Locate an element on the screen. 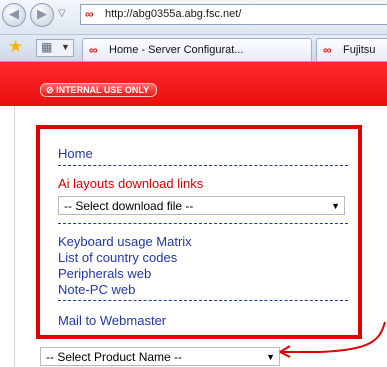 This screenshot has width=387, height=367. address-bar: ∞ http://abg0355a.abg.fsc.net/ is located at coordinates (233, 14).